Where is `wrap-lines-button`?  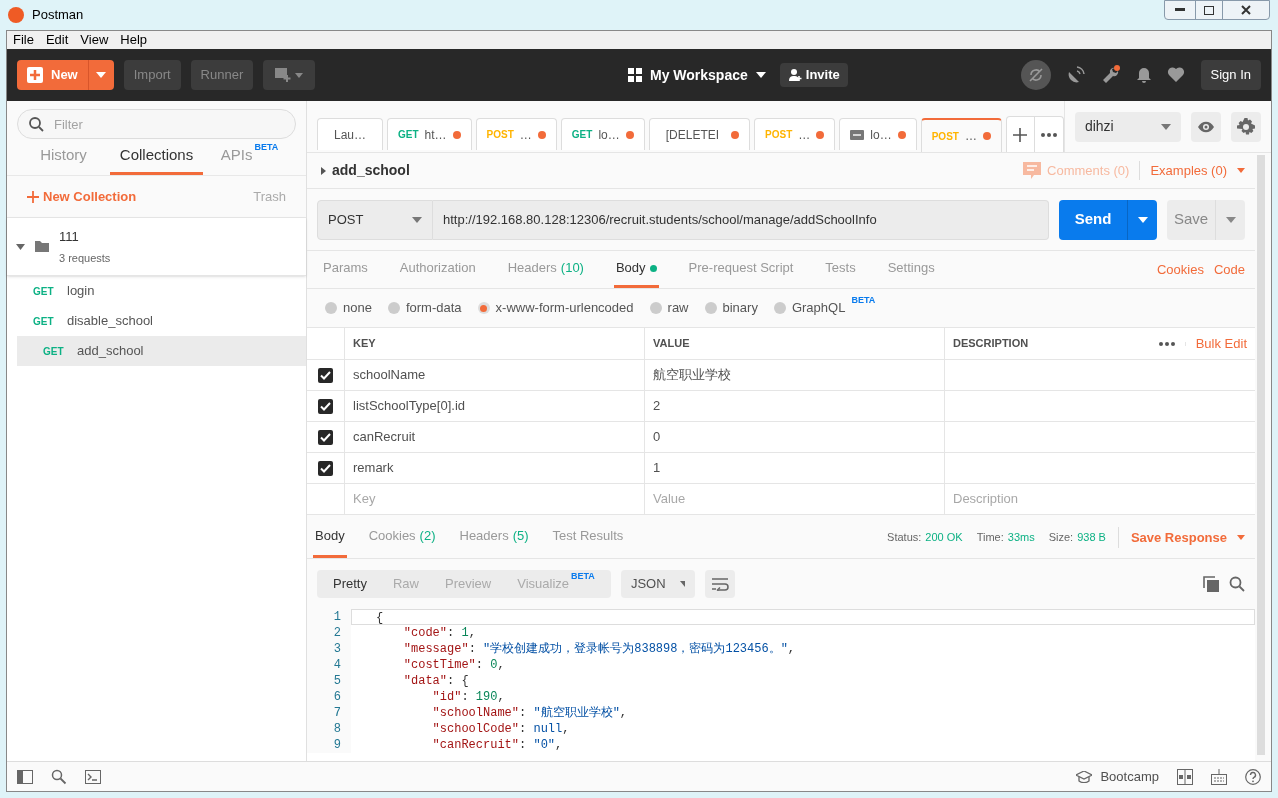 wrap-lines-button is located at coordinates (719, 584).